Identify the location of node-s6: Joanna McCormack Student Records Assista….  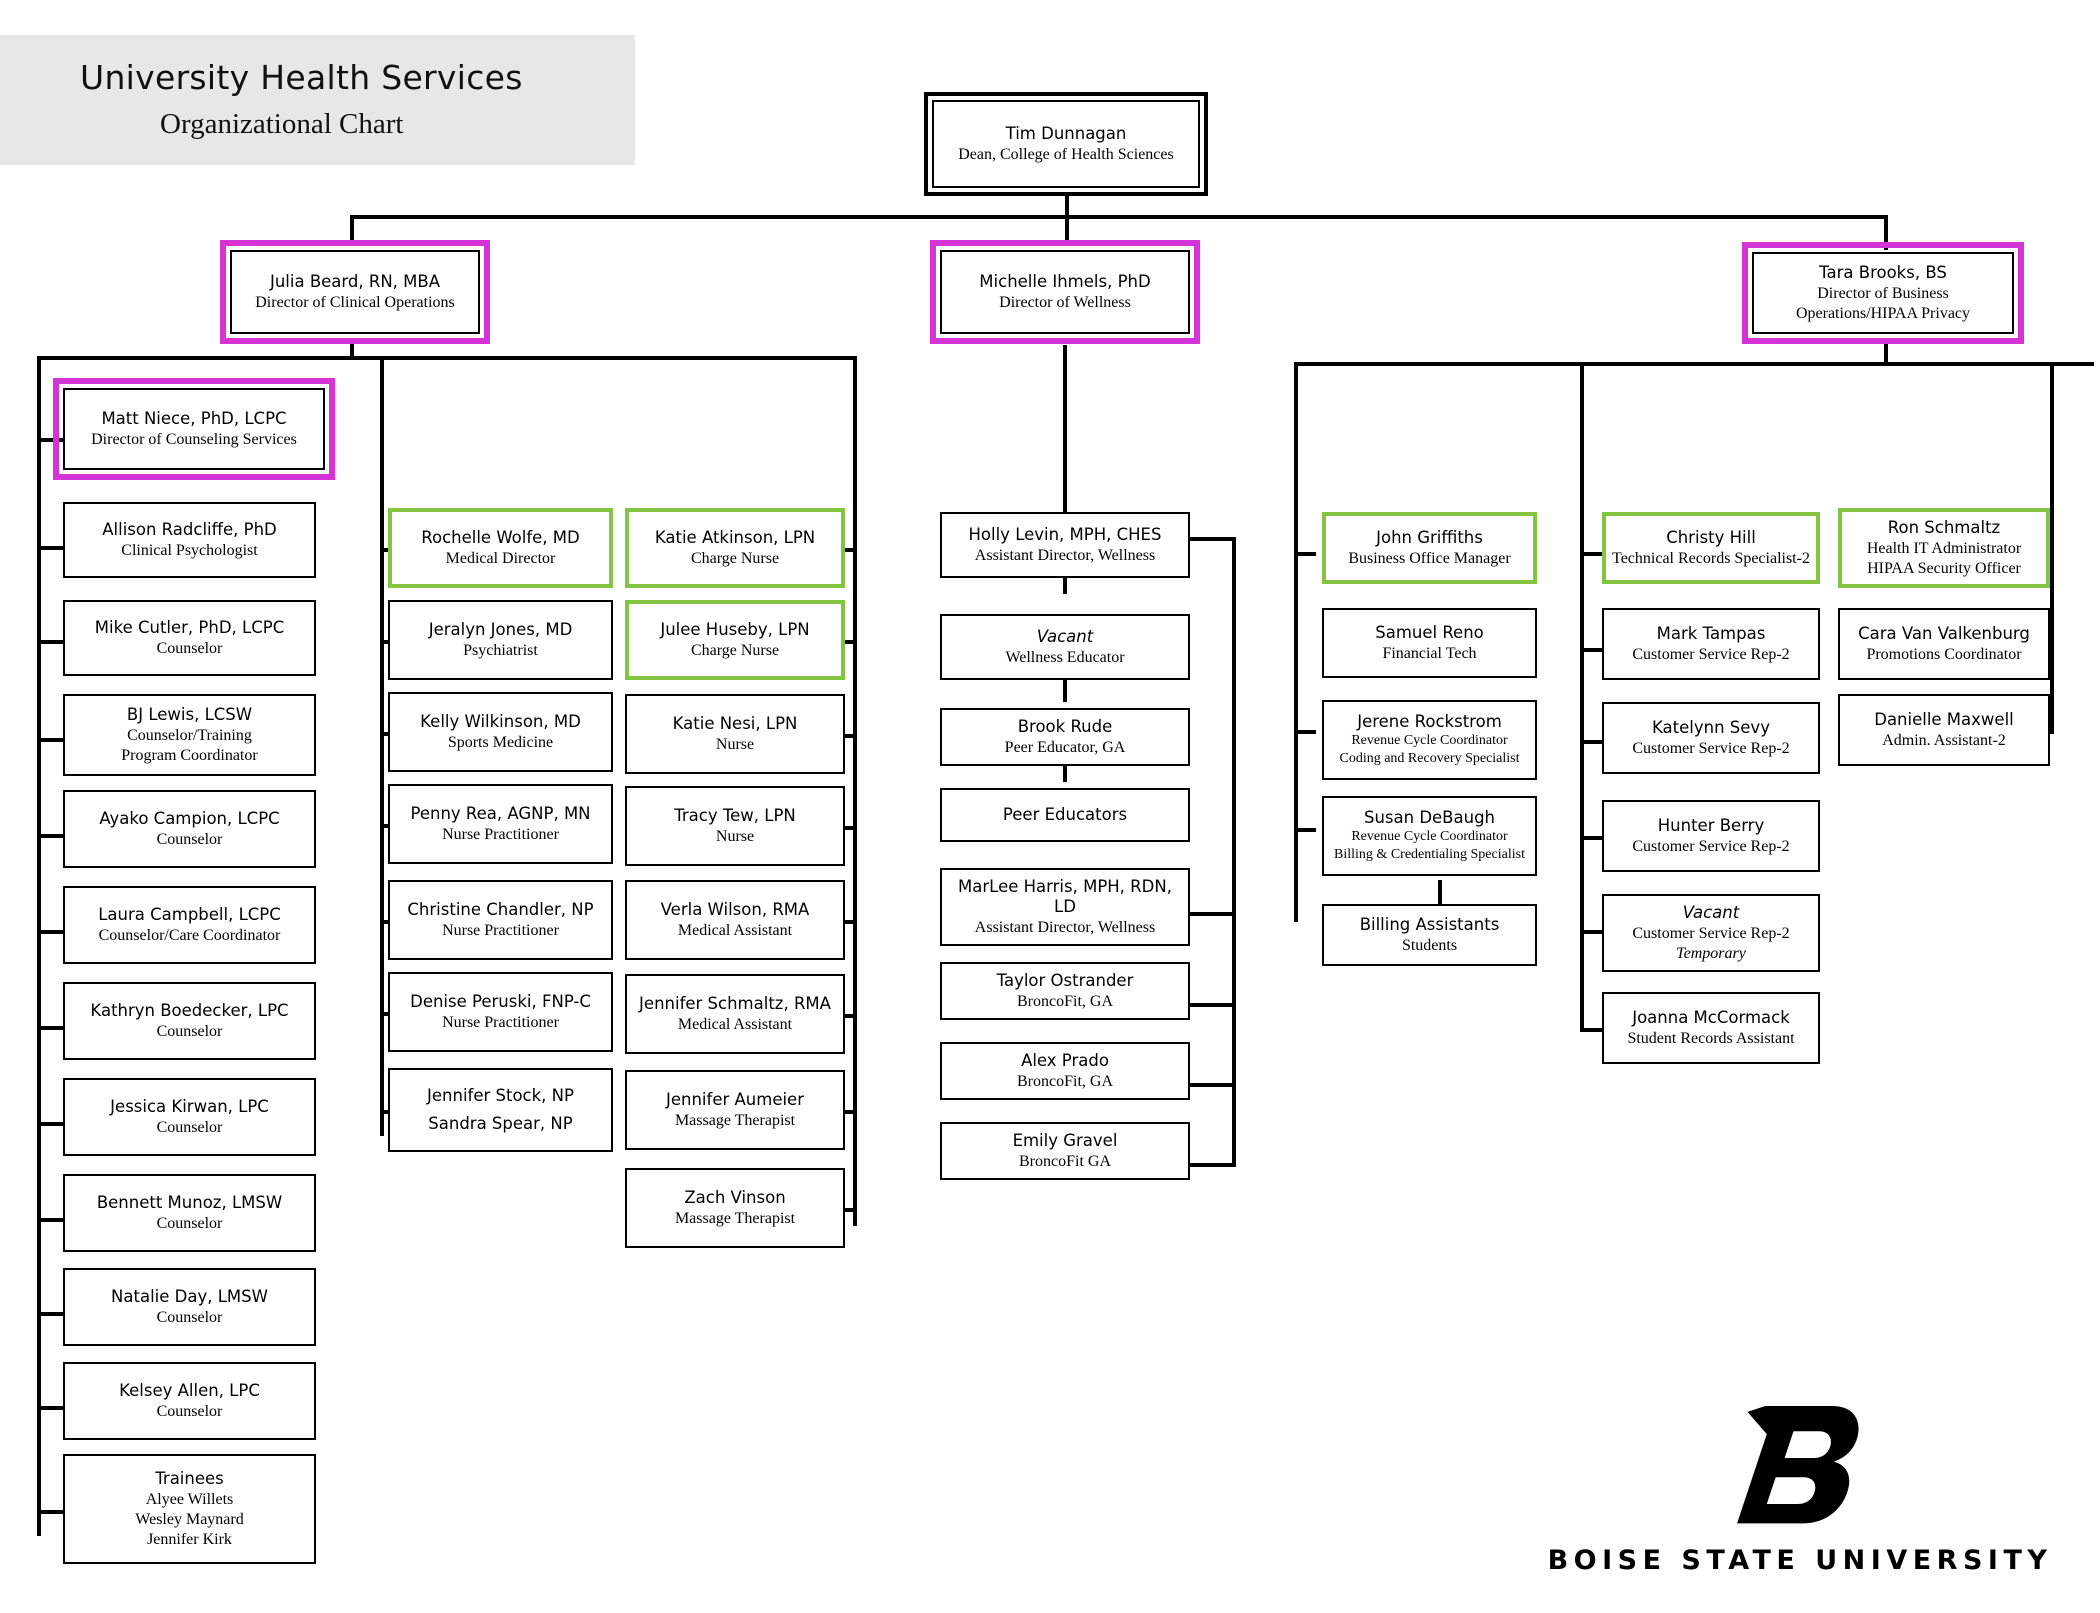
(1711, 1028).